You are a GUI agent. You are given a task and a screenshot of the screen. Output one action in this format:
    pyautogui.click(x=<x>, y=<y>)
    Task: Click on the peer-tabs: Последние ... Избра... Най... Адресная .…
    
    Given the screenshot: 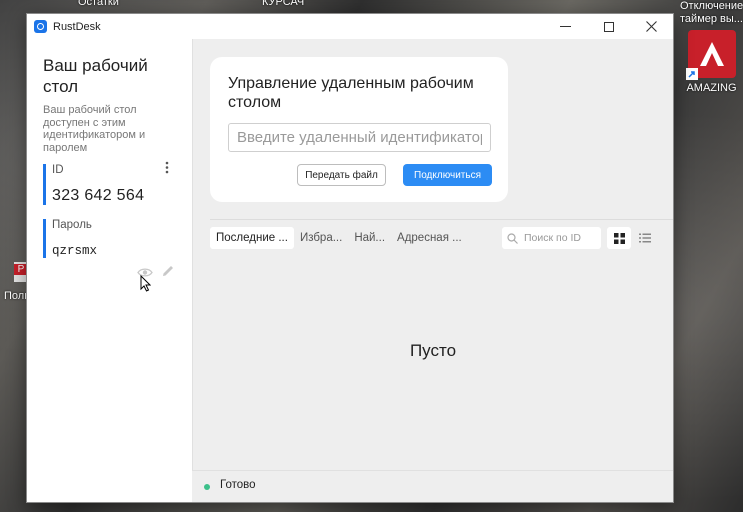 What is the action you would take?
    pyautogui.click(x=339, y=238)
    